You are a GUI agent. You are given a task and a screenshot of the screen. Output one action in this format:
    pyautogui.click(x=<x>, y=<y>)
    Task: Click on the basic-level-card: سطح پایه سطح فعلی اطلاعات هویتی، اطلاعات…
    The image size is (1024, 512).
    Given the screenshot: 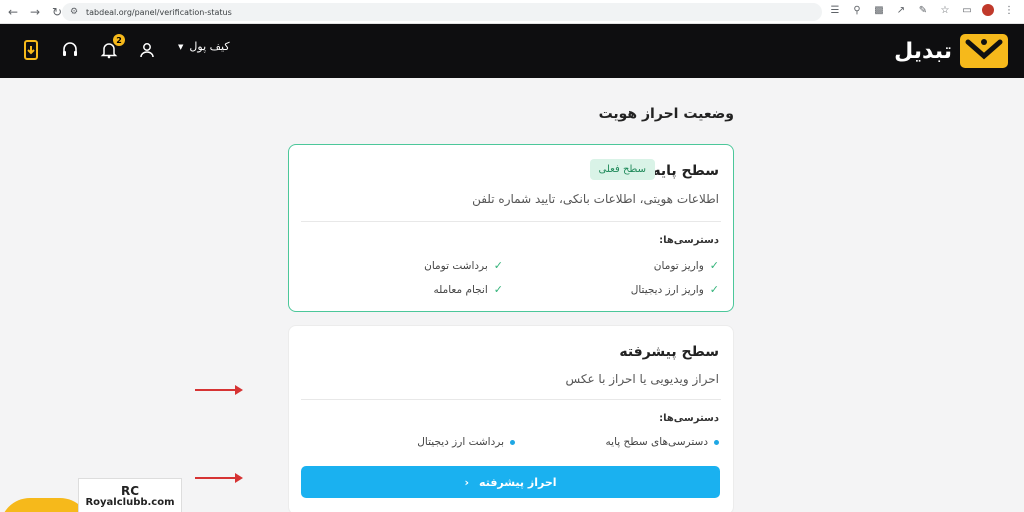 What is the action you would take?
    pyautogui.click(x=511, y=228)
    